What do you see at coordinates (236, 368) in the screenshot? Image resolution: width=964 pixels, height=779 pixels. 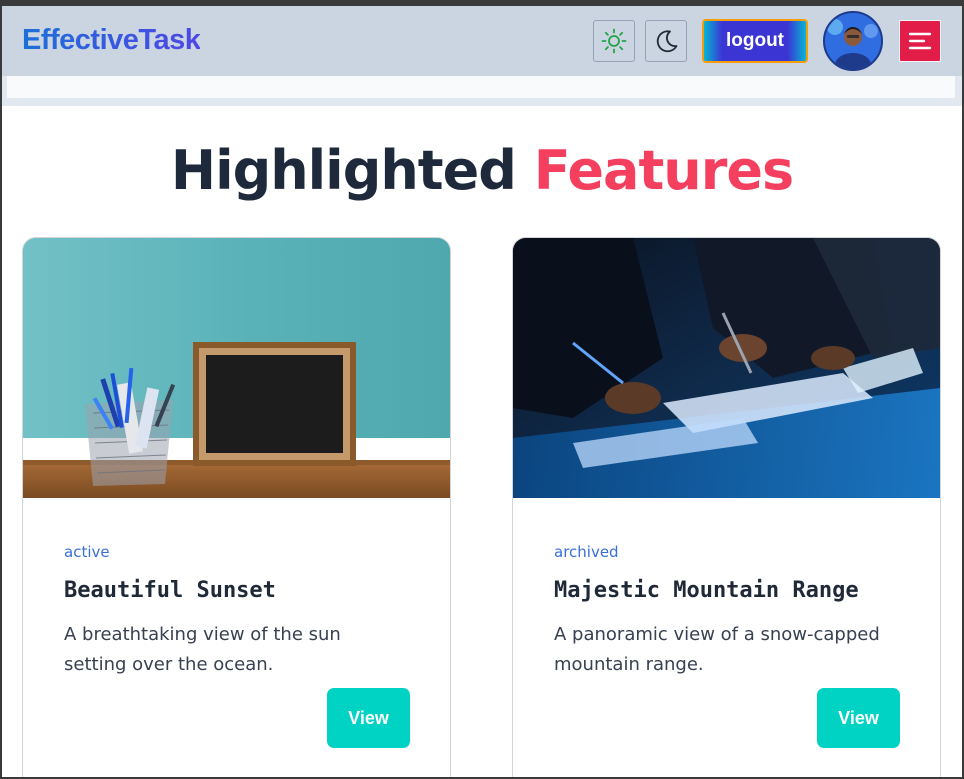 I see `card-image-chalkboard` at bounding box center [236, 368].